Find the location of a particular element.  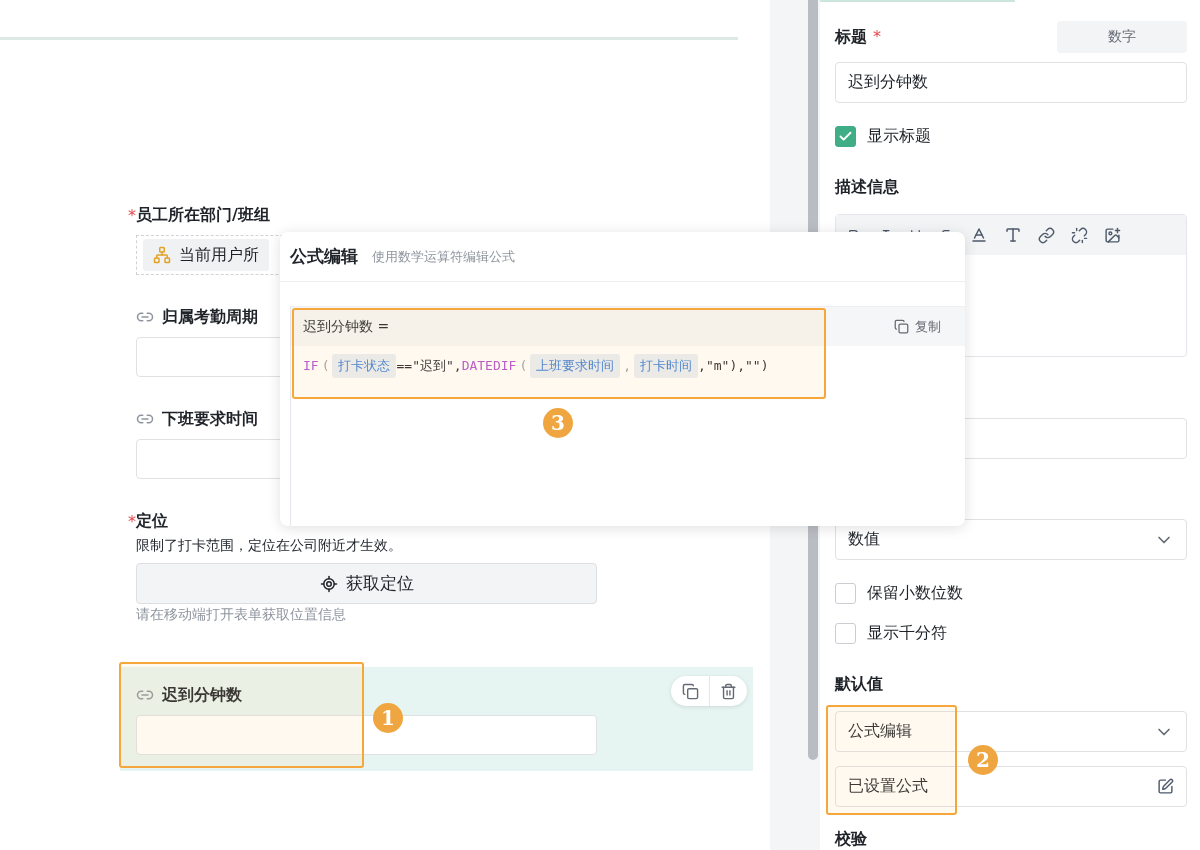

section-label: 描述信息 is located at coordinates (867, 187).